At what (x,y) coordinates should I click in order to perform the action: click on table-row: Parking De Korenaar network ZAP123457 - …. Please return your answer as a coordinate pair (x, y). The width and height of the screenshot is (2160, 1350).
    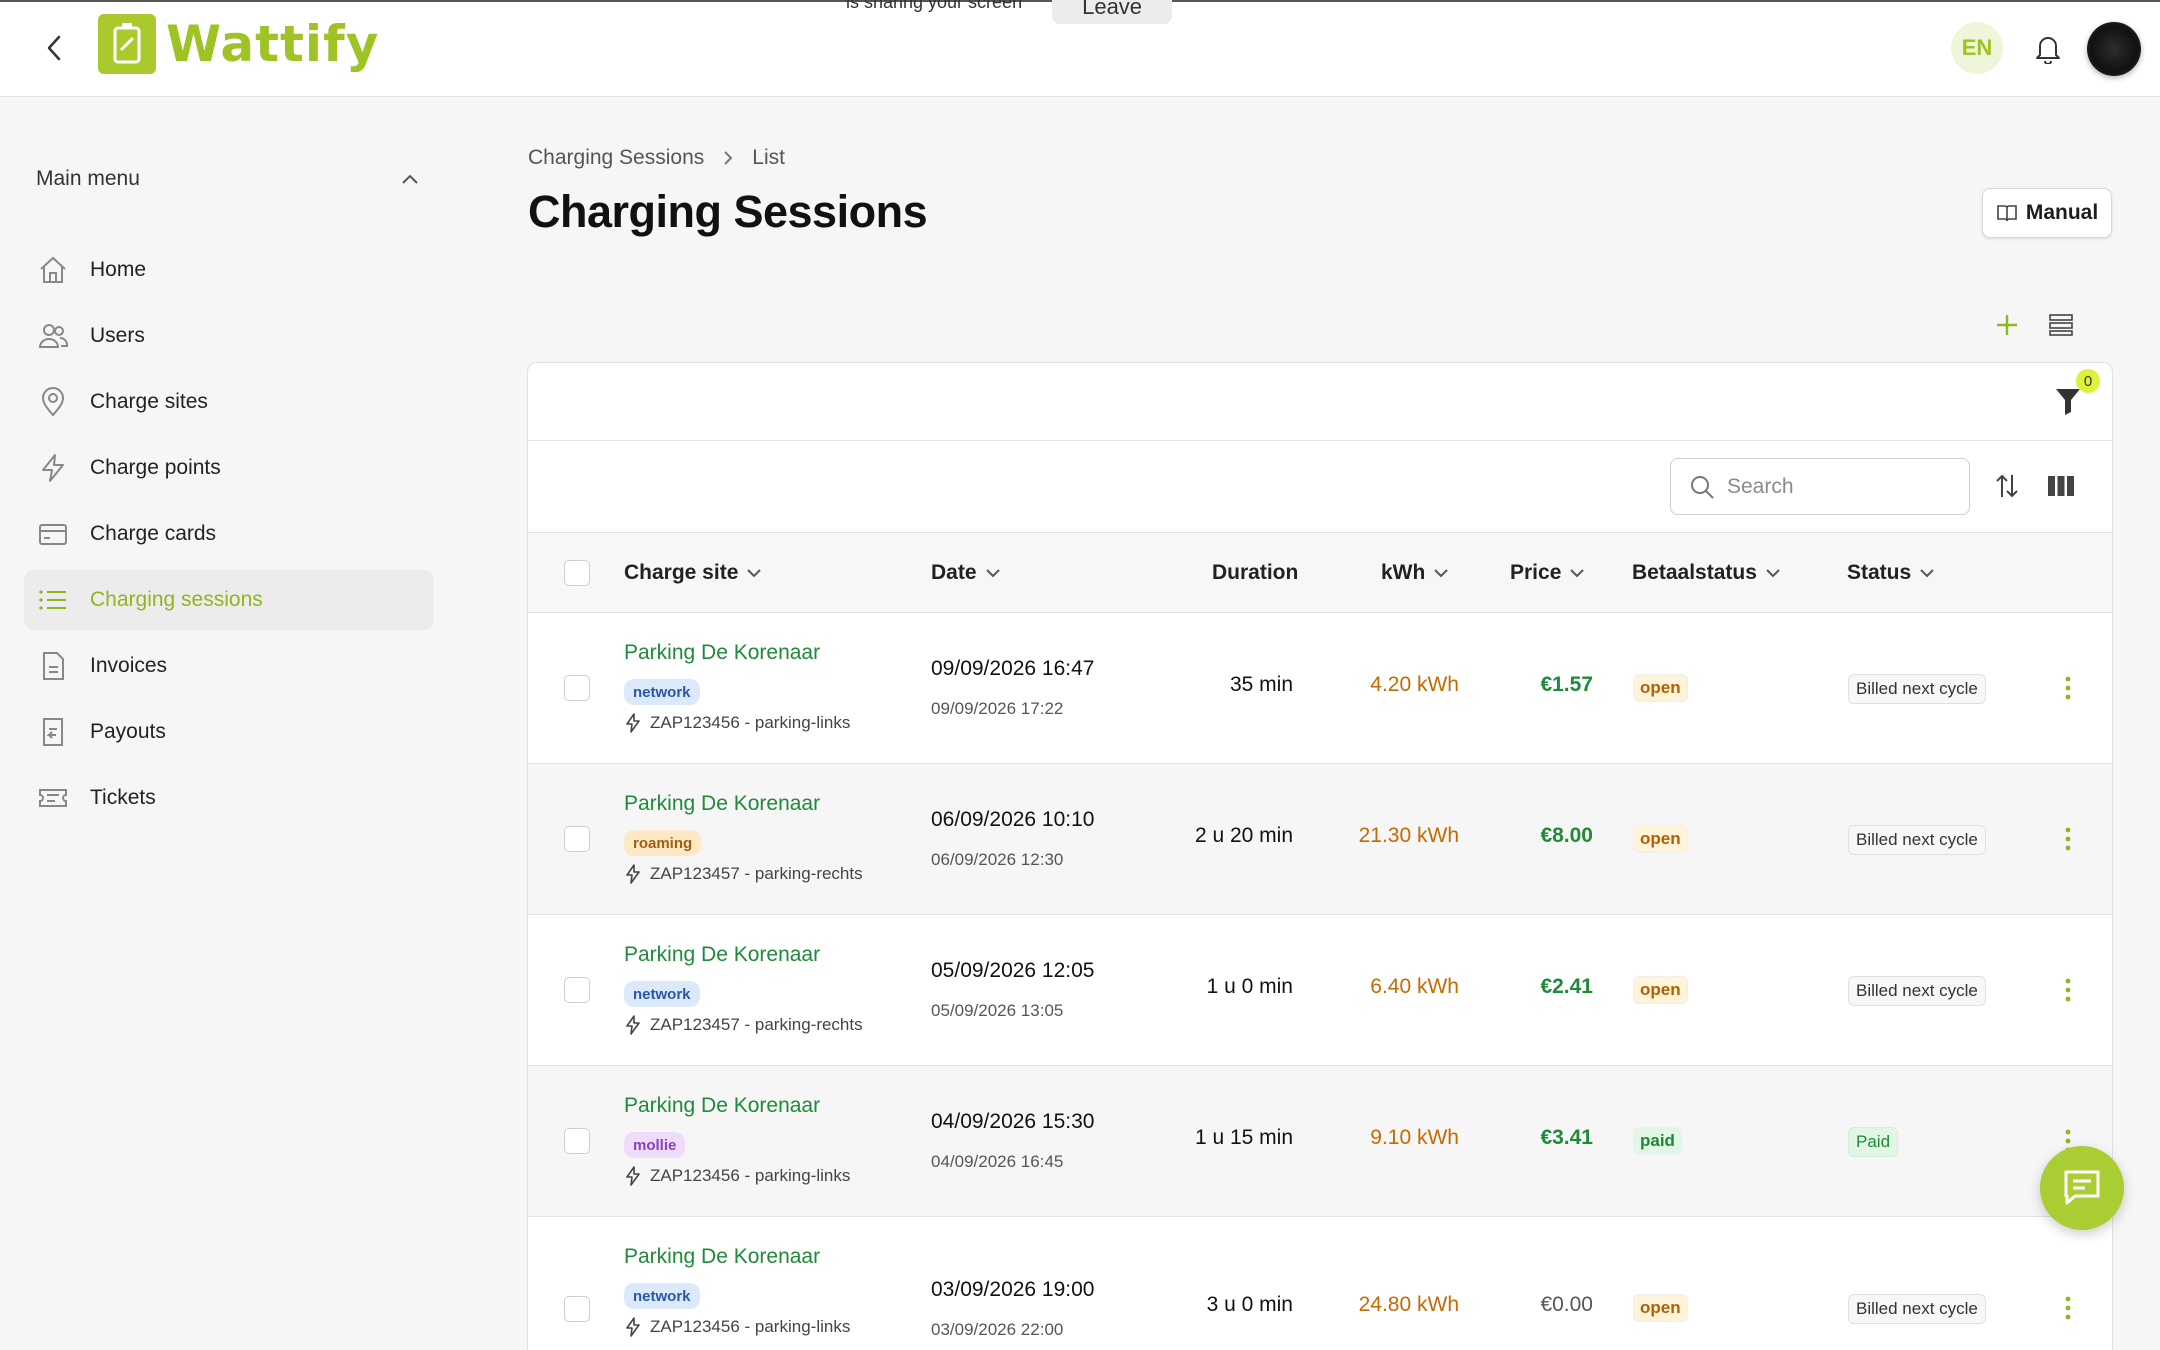
    Looking at the image, I should click on (1320, 990).